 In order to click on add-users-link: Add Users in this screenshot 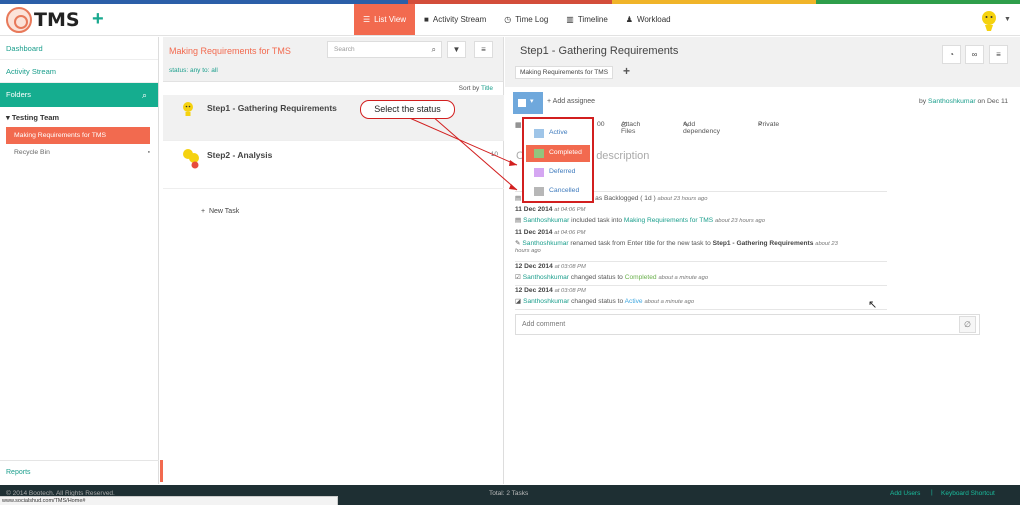, I will do `click(905, 493)`.